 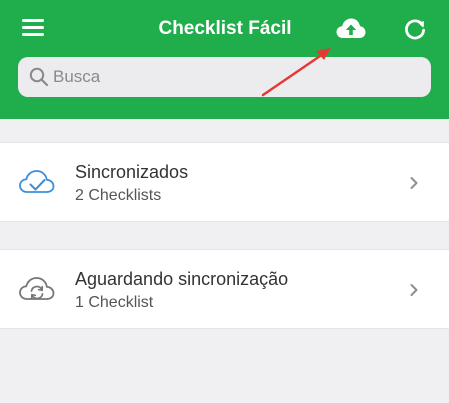 I want to click on cloud-sync-icon, so click(x=37, y=288).